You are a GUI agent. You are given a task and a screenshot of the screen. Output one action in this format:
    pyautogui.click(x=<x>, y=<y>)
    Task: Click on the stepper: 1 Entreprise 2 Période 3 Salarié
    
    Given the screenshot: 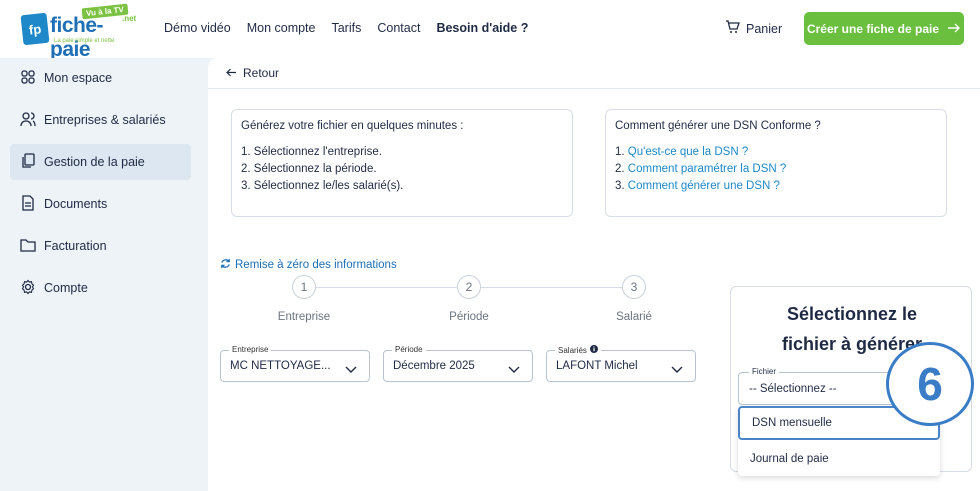 What is the action you would take?
    pyautogui.click(x=464, y=305)
    